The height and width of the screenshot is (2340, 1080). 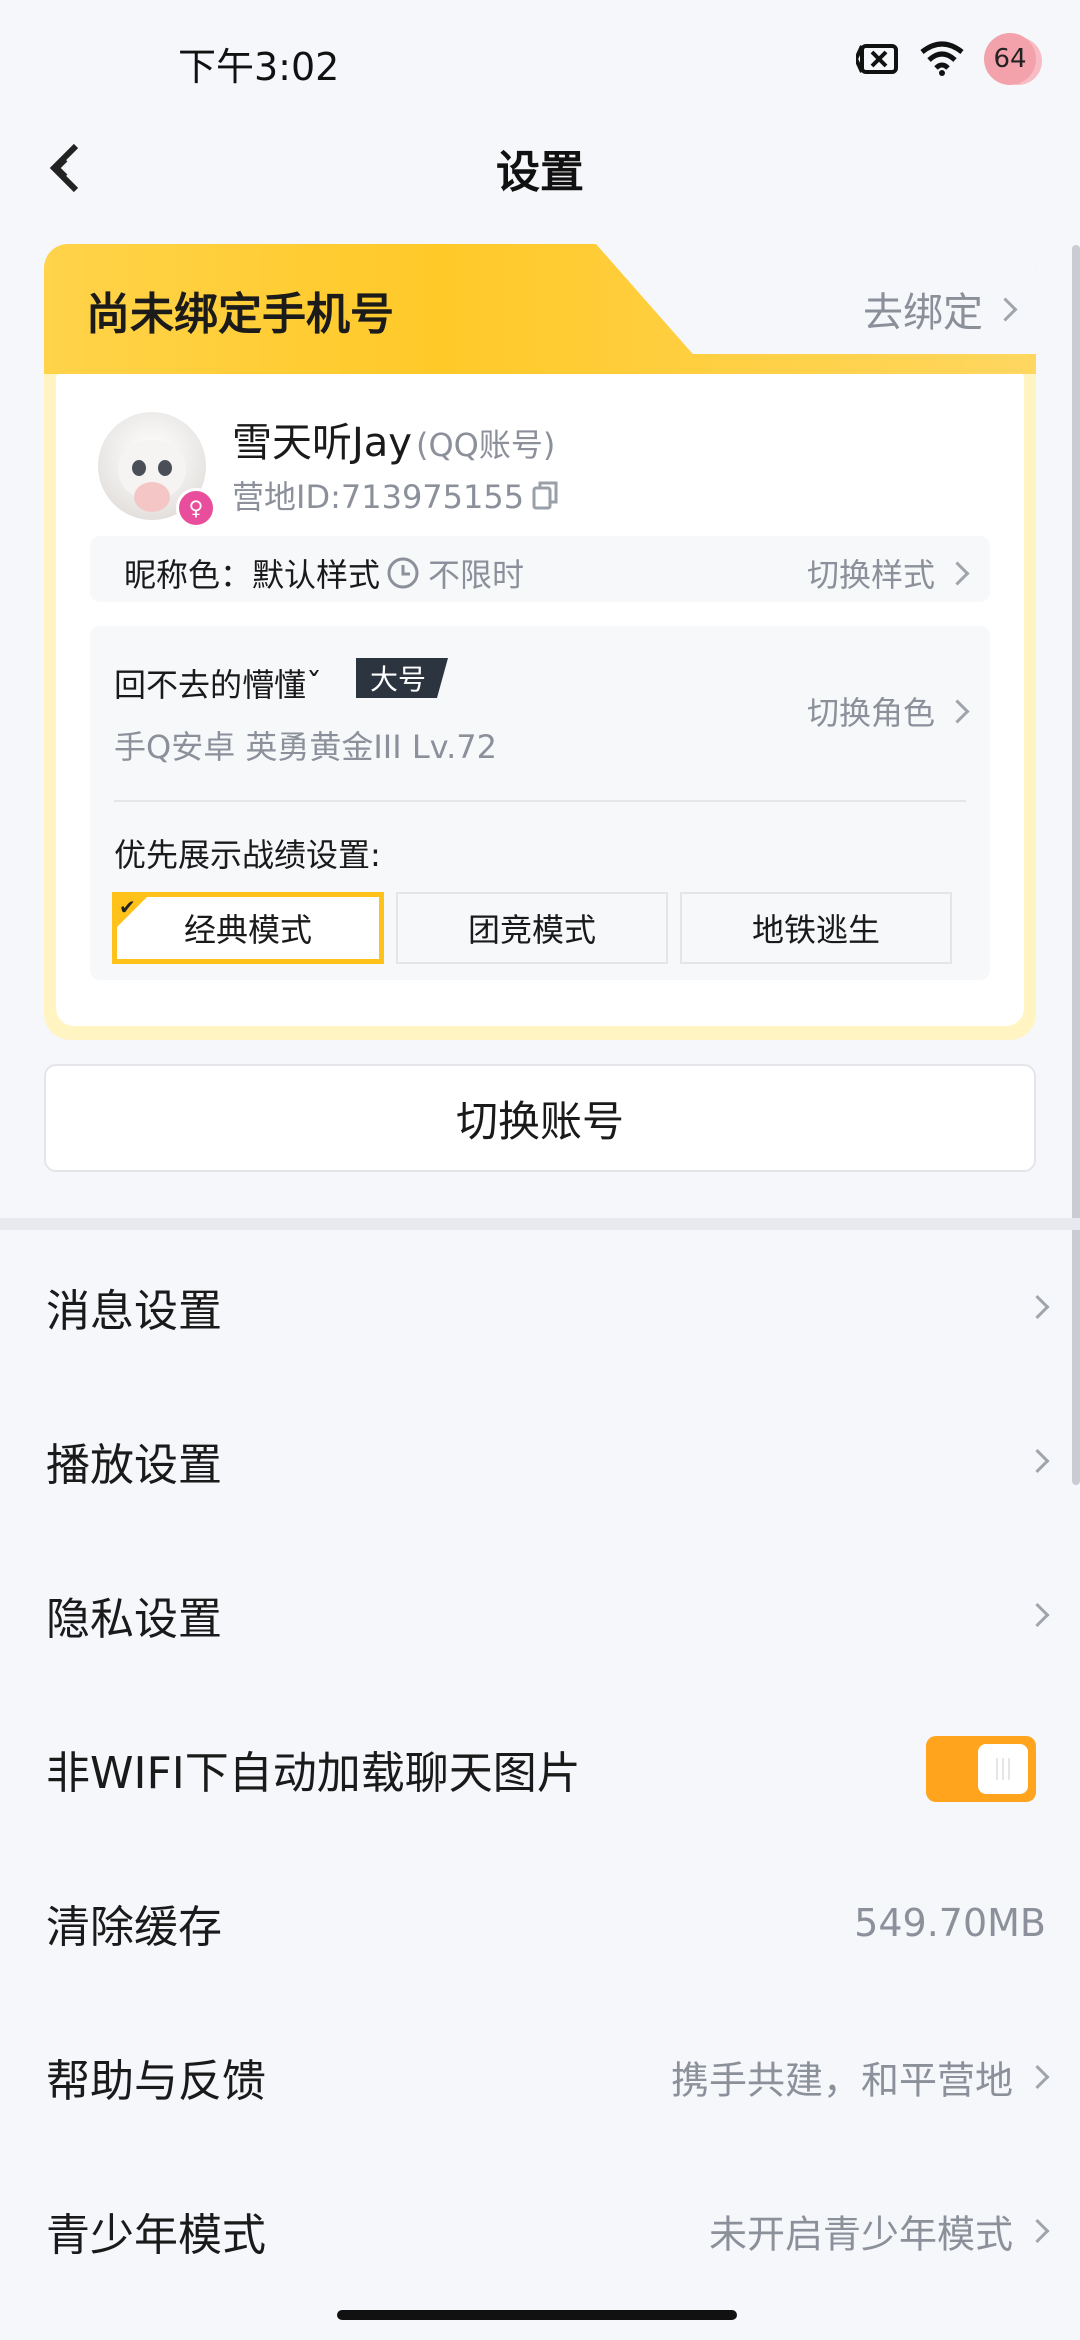 What do you see at coordinates (540, 2077) in the screenshot?
I see `list-item-help-feedback: 帮助与反馈 携手共建，和平营地` at bounding box center [540, 2077].